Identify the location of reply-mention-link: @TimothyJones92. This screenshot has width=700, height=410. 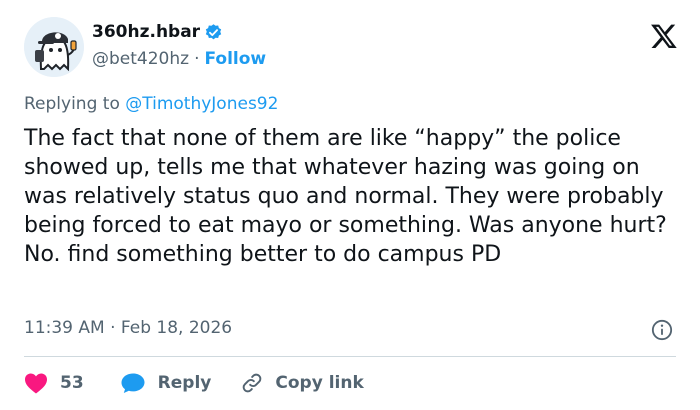
(201, 104).